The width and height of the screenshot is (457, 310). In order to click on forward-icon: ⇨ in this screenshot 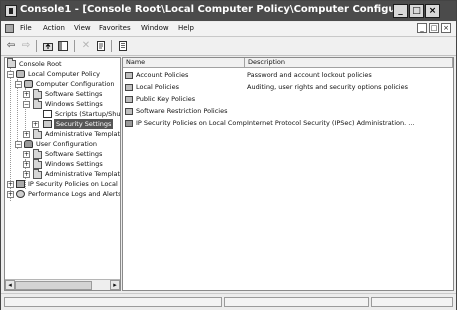, I will do `click(26, 46)`.